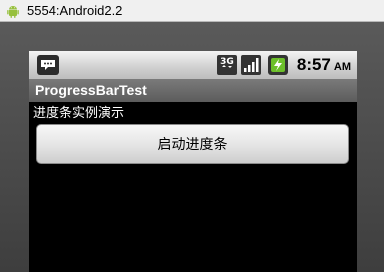 The width and height of the screenshot is (384, 272). Describe the element at coordinates (192, 144) in the screenshot. I see `start-progress-button: 启动进度条` at that location.